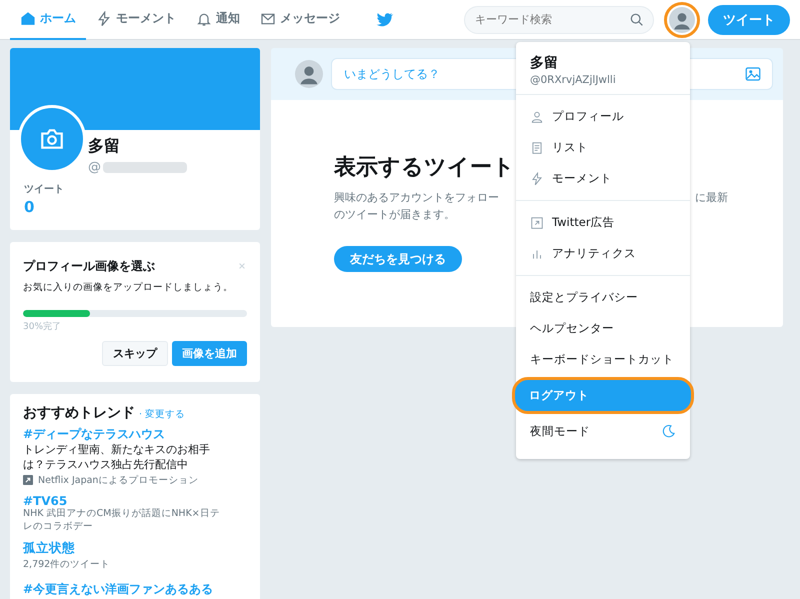 The width and height of the screenshot is (800, 599). Describe the element at coordinates (118, 480) in the screenshot. I see `trend-meta: Netflix Japanによるプロモーション` at that location.